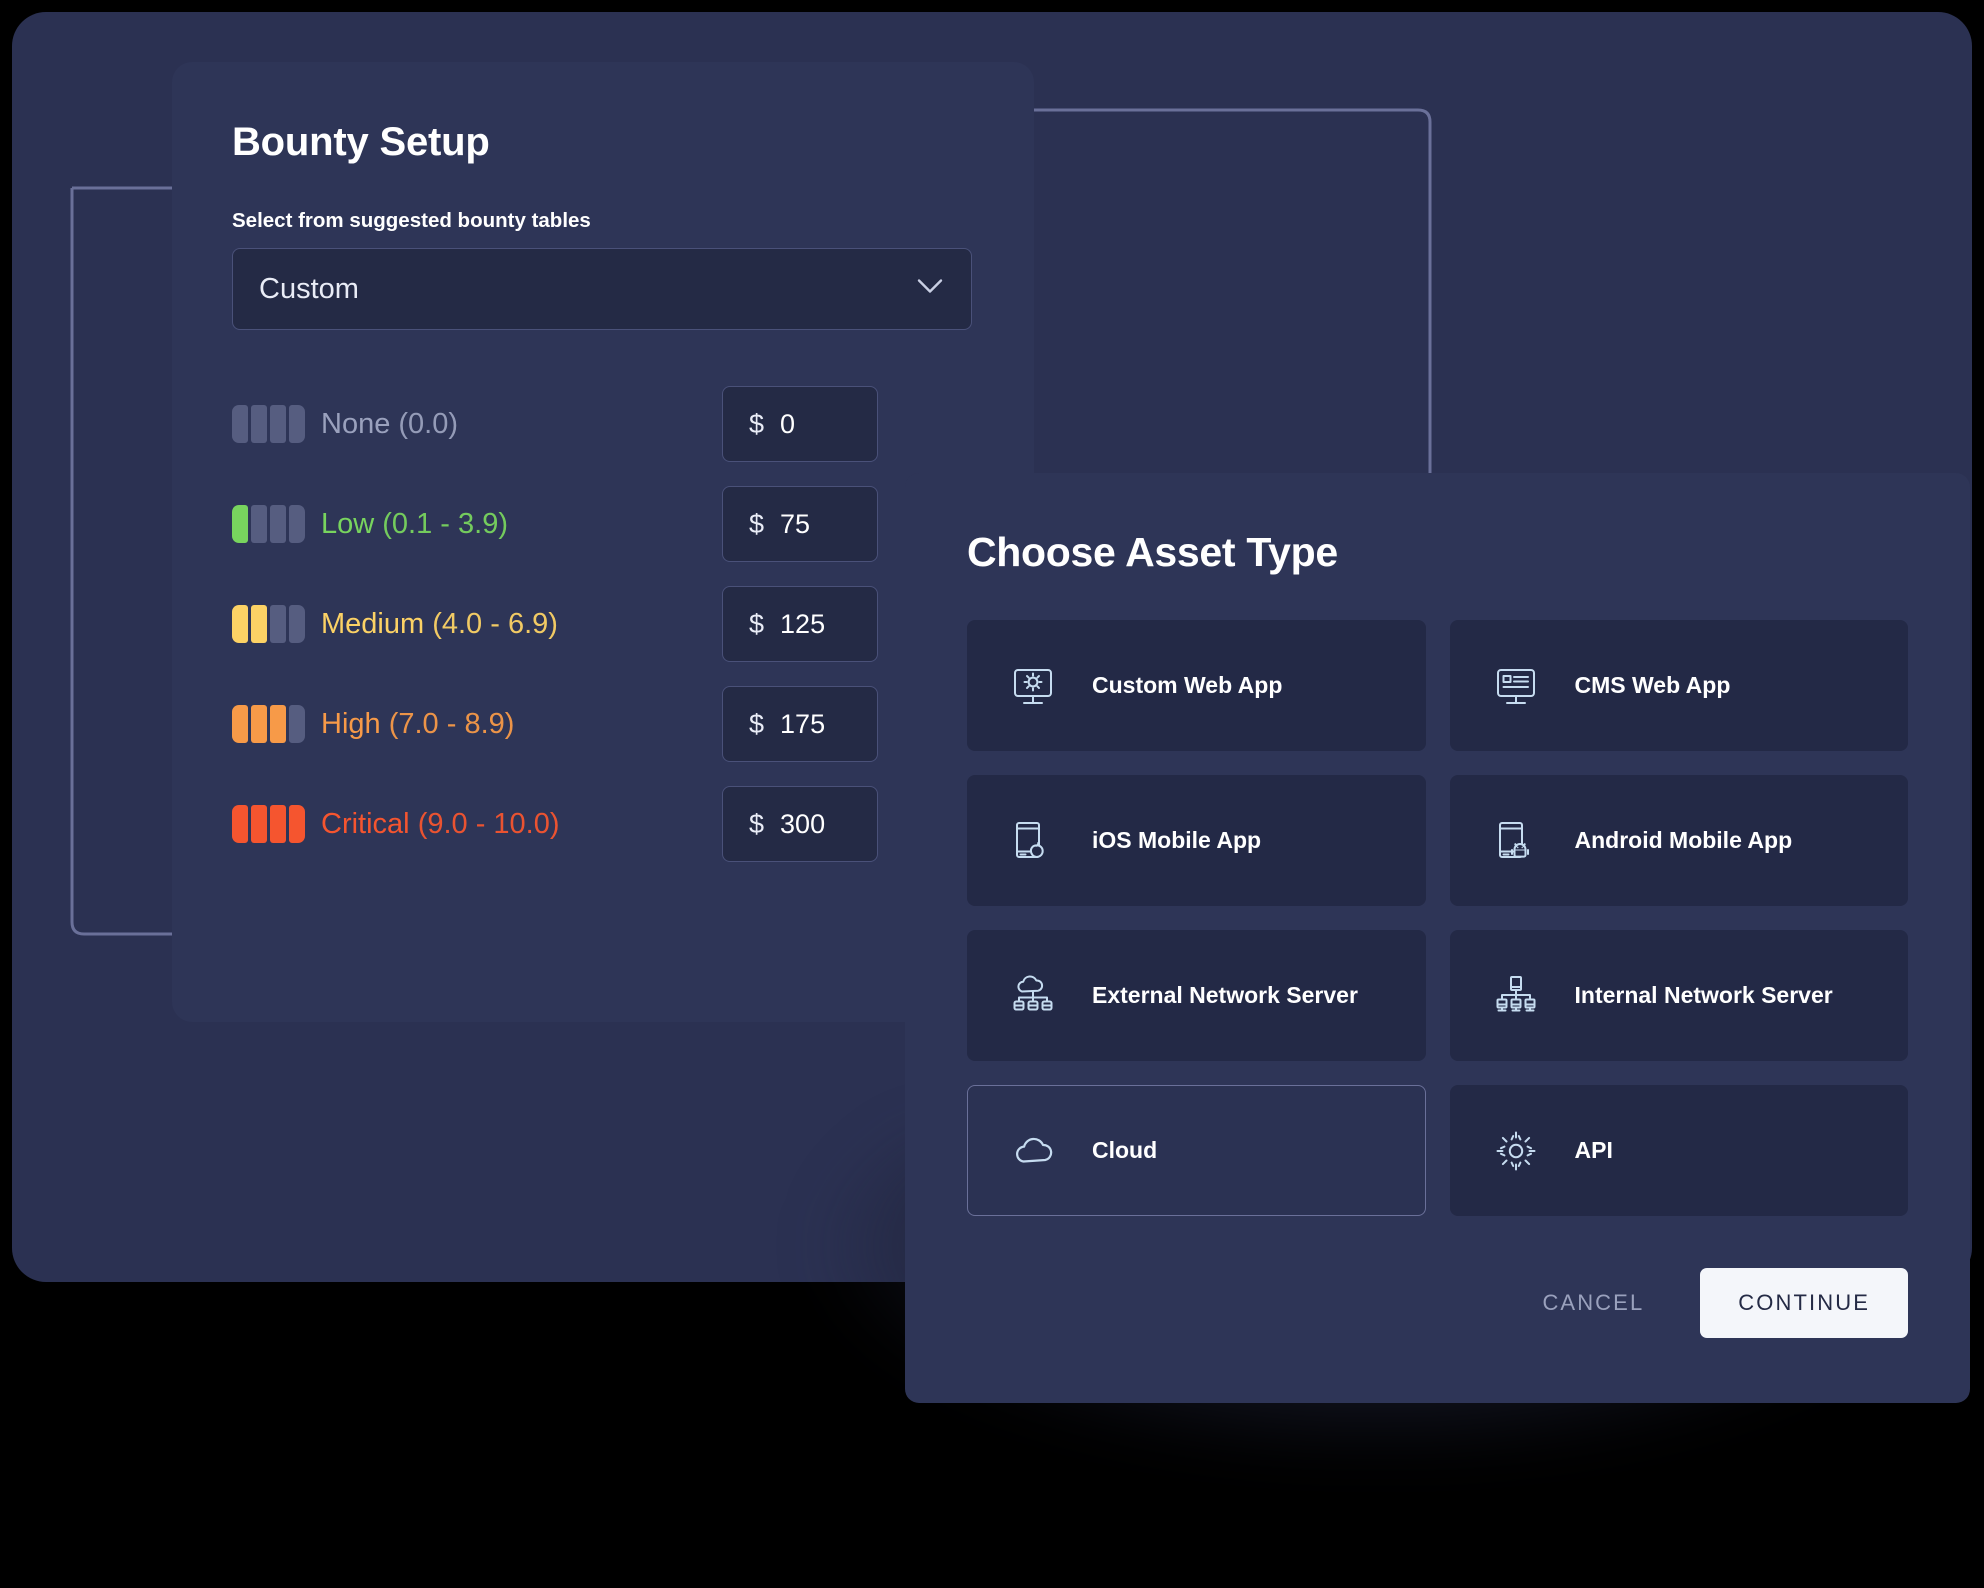 Image resolution: width=1984 pixels, height=1588 pixels. Describe the element at coordinates (365, 823) in the screenshot. I see `severity-name: Critical` at that location.